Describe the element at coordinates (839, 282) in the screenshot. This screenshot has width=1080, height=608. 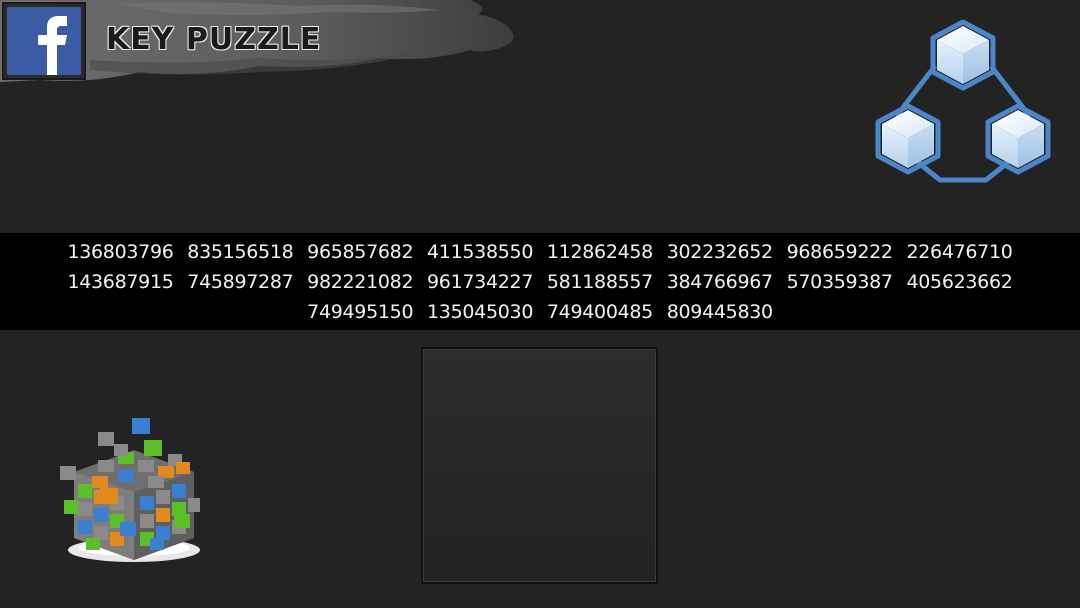
I see `sequence-number: 570359387` at that location.